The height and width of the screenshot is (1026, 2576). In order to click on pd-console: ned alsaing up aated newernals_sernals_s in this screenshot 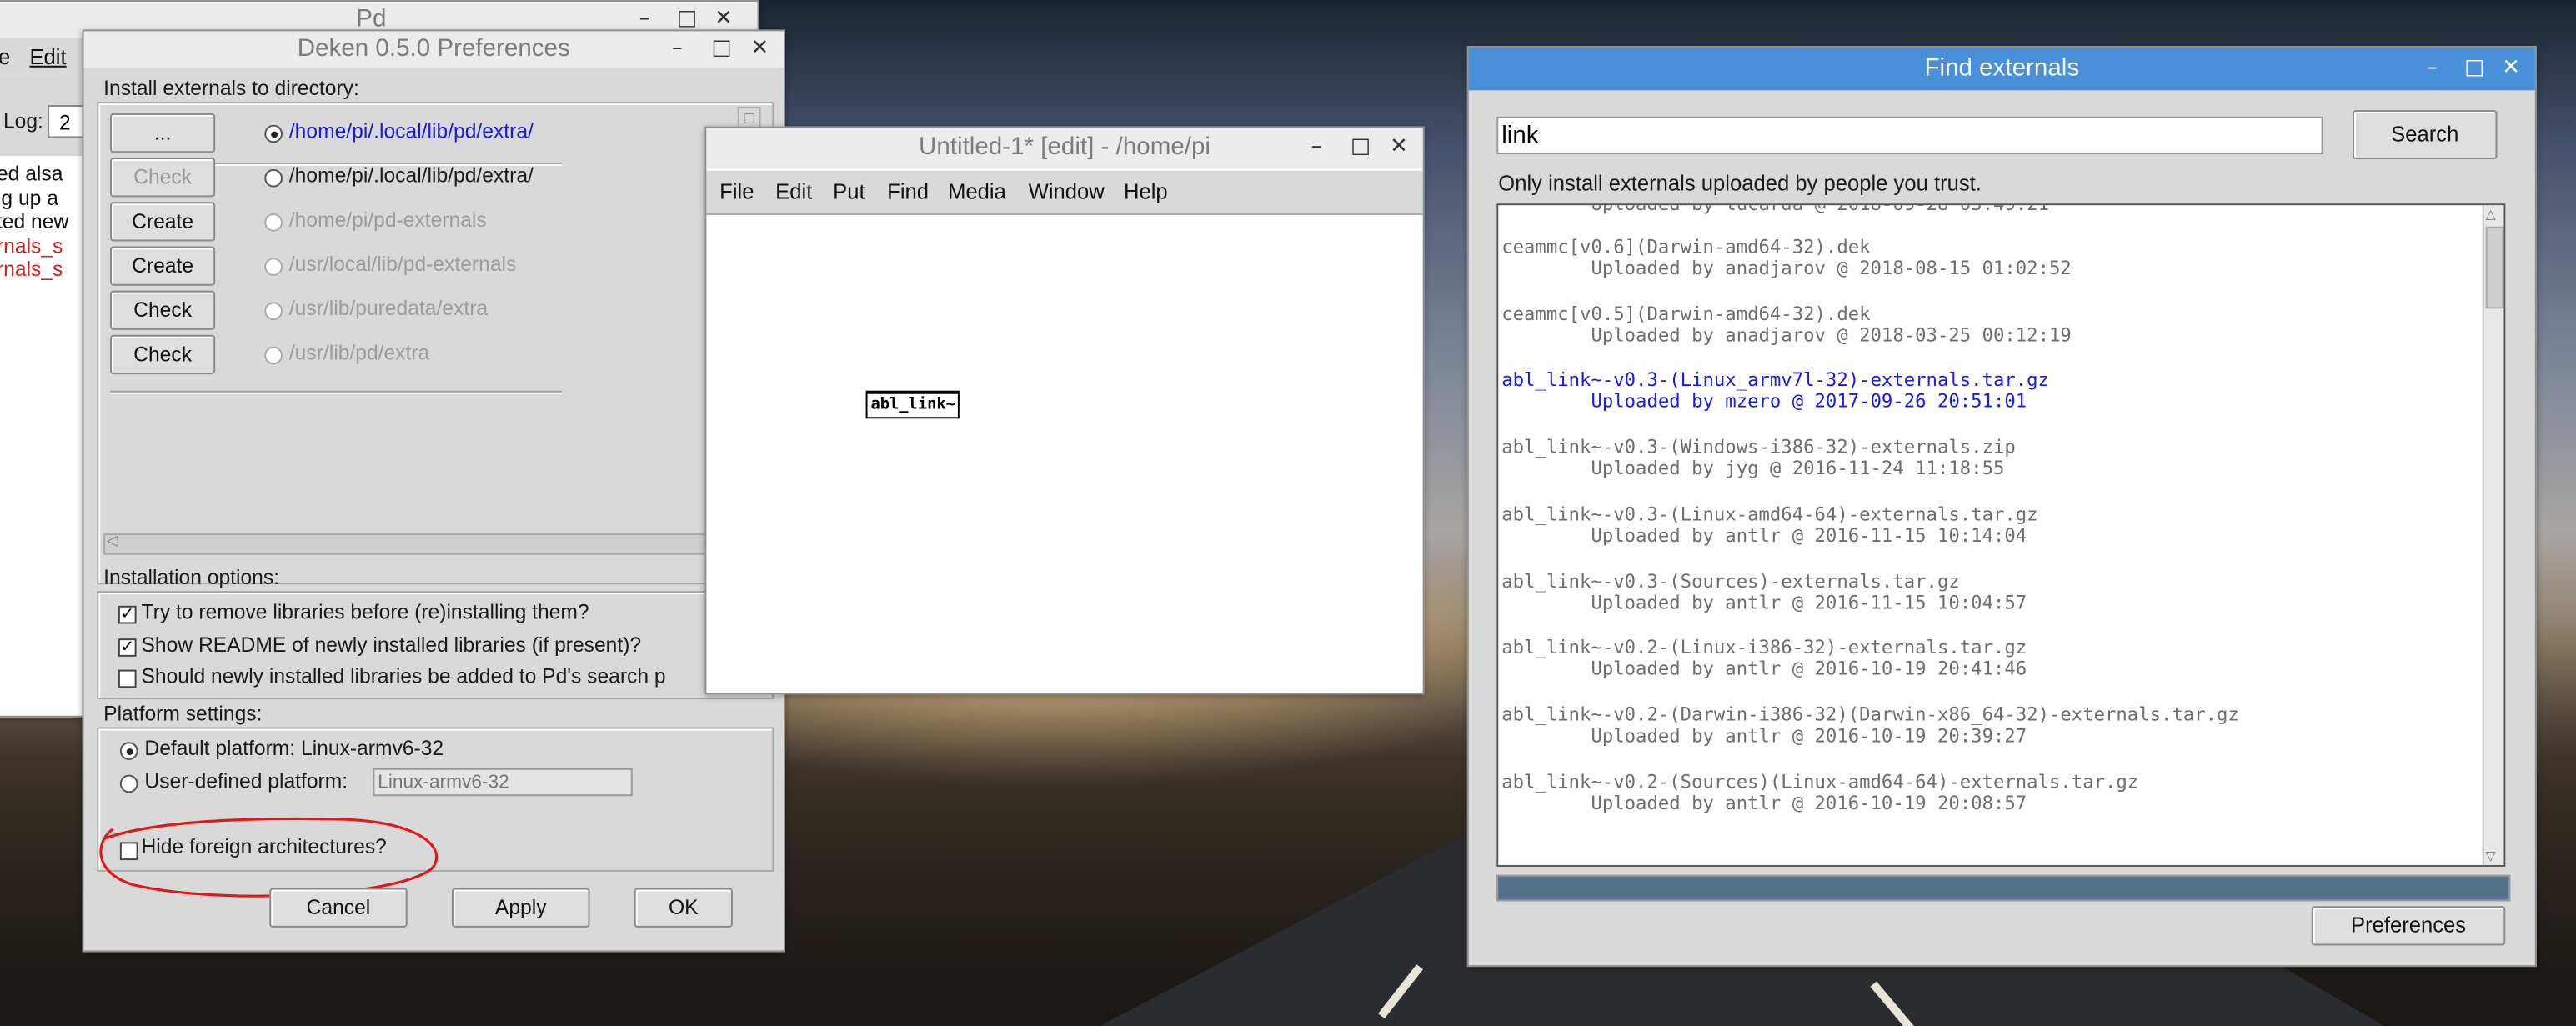, I will do `click(42, 228)`.